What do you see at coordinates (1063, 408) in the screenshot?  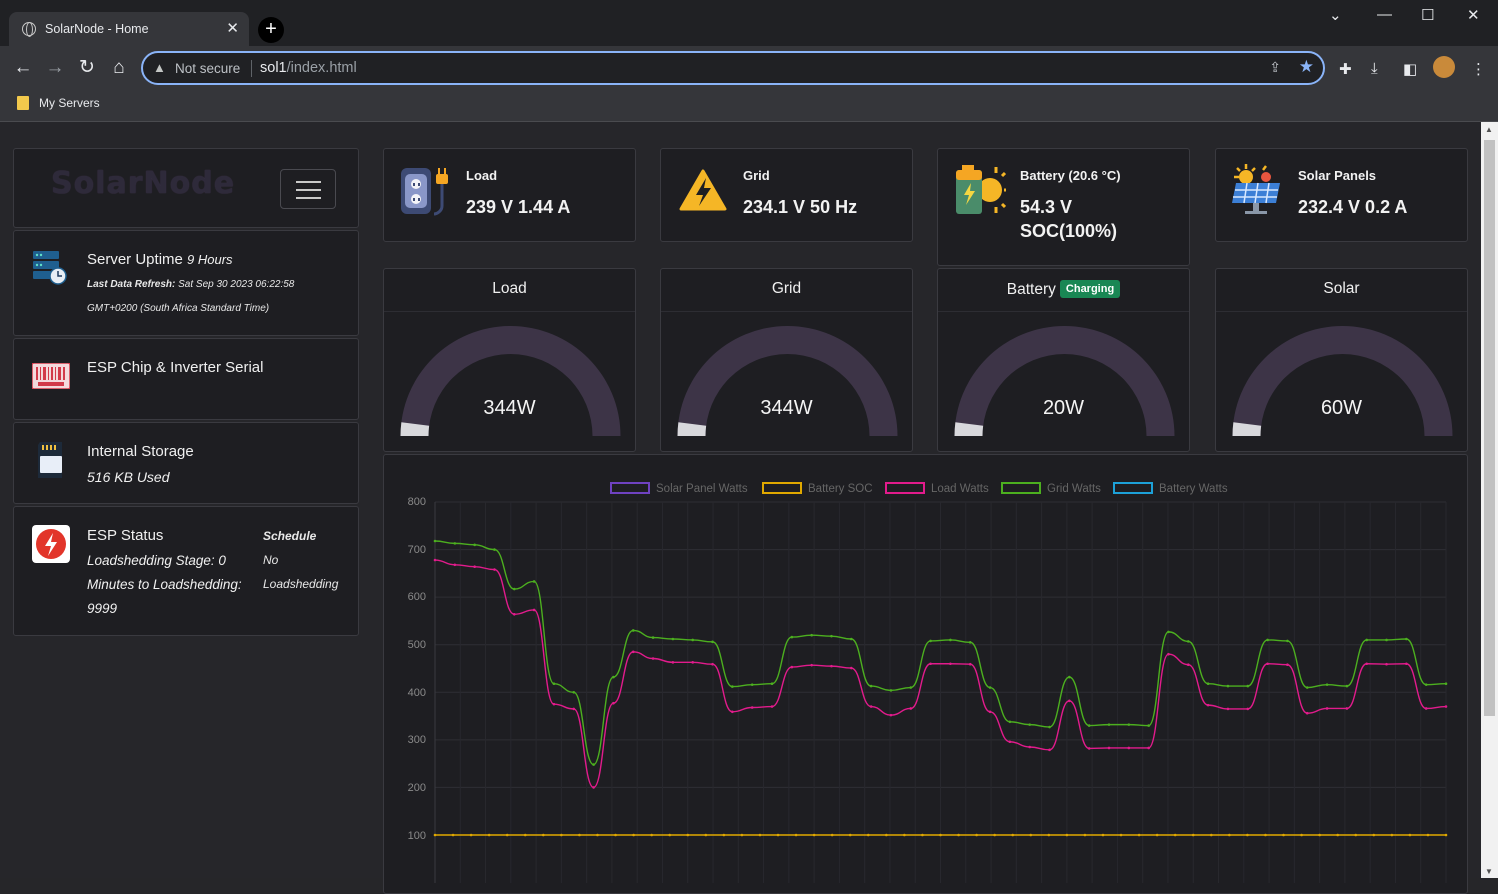 I see `gauge-value-battery: 20W` at bounding box center [1063, 408].